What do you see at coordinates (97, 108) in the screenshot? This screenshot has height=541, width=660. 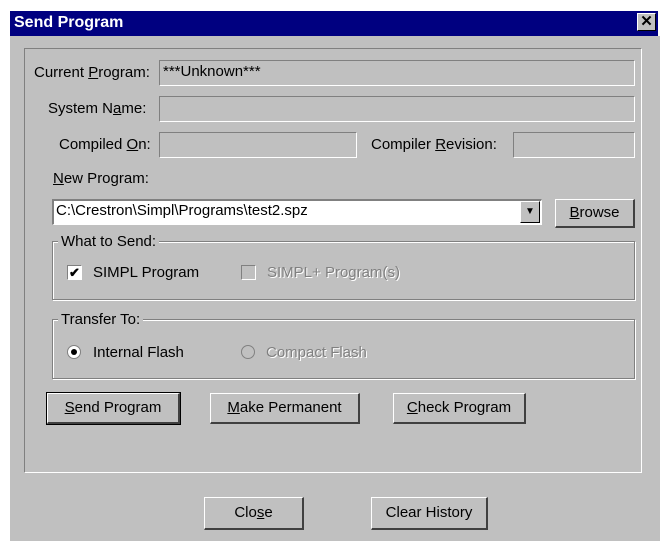 I see `system-name-label: System Name:` at bounding box center [97, 108].